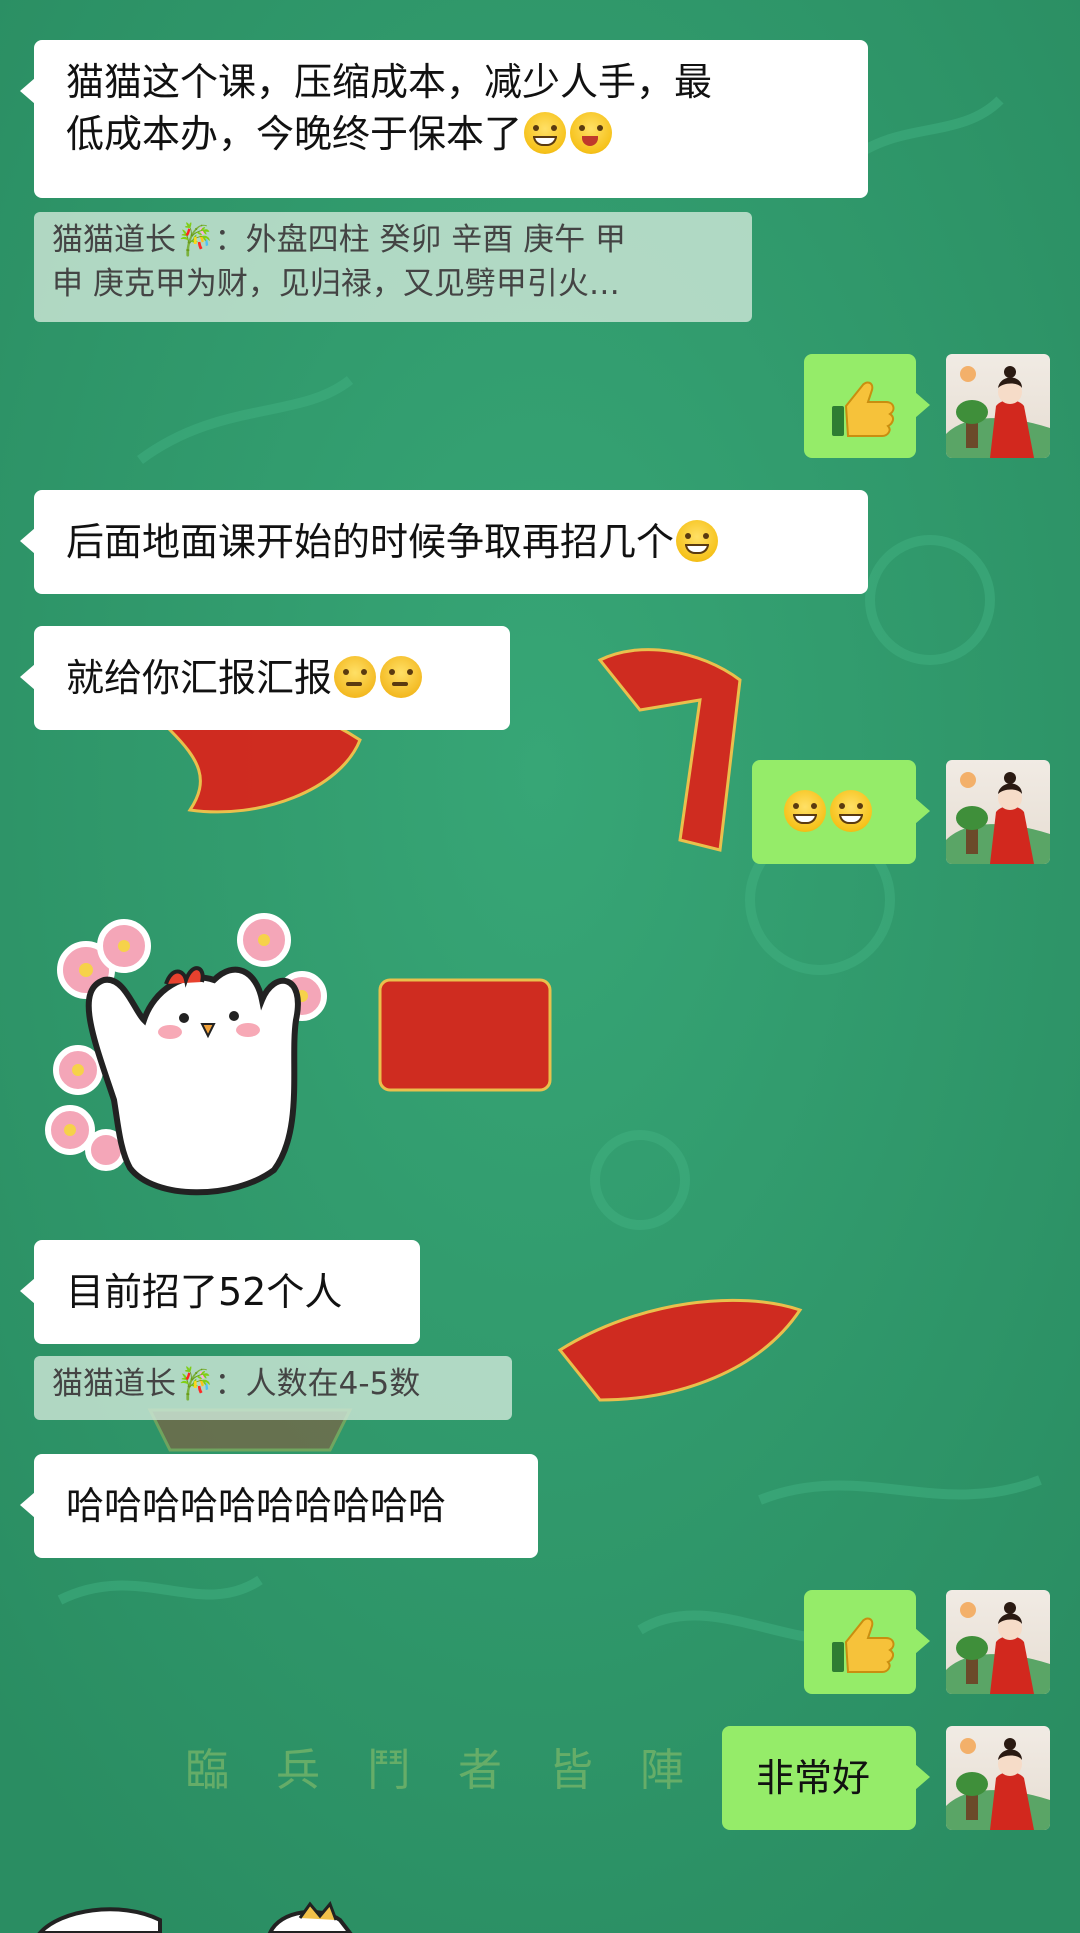  I want to click on quoted-reply: 猫猫道长🎋：人数在4-5数, so click(273, 1388).